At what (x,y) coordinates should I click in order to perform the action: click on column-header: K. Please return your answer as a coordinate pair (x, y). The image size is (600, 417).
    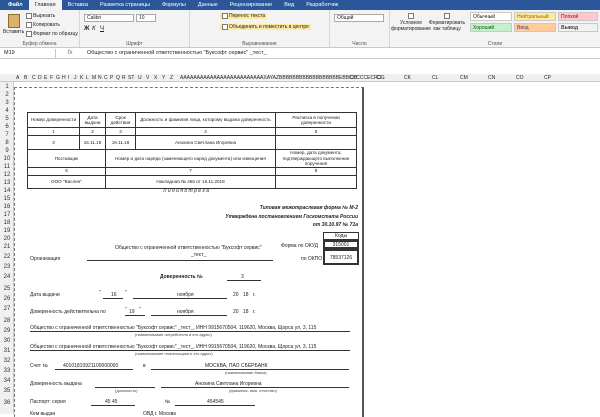
    Looking at the image, I should click on (81, 77).